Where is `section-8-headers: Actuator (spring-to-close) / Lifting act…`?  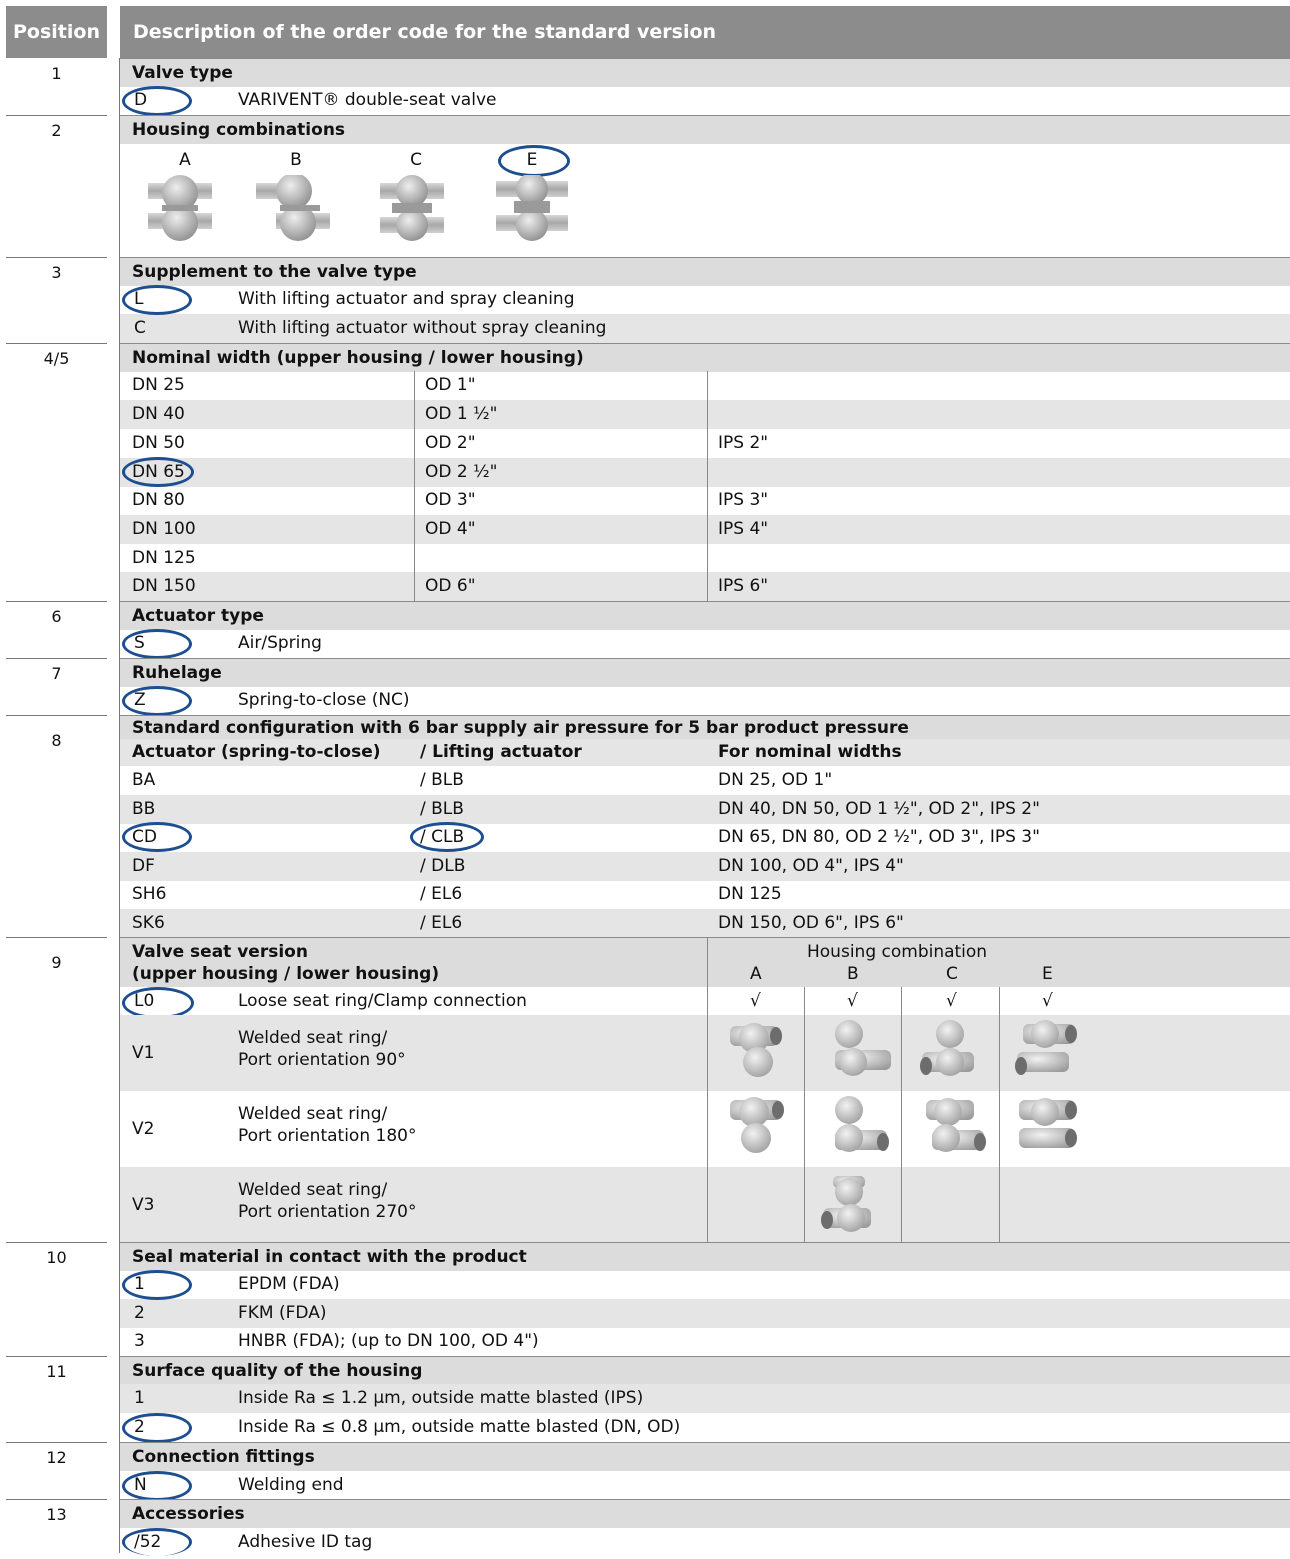
section-8-headers: Actuator (spring-to-close) / Lifting act… is located at coordinates (705, 752).